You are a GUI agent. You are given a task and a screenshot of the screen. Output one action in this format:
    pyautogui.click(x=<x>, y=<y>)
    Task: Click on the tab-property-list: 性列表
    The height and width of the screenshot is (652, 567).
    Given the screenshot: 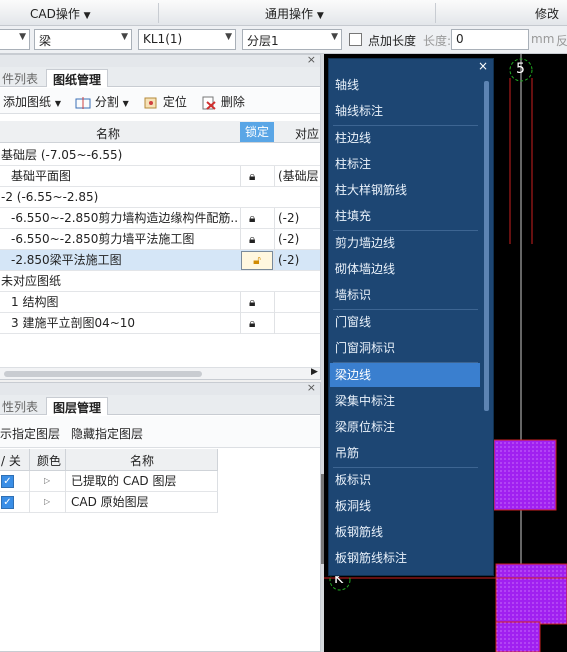 What is the action you would take?
    pyautogui.click(x=22, y=406)
    